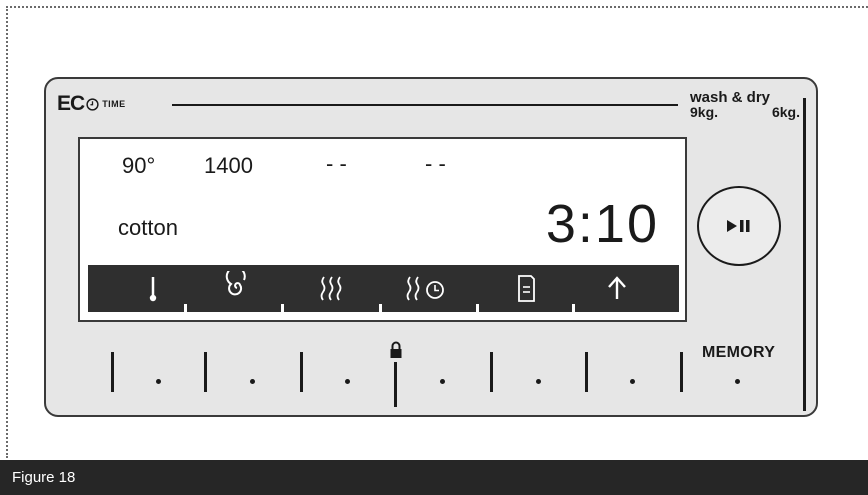 This screenshot has height=495, width=868. What do you see at coordinates (730, 97) in the screenshot?
I see `capacity-title: wash & dry` at bounding box center [730, 97].